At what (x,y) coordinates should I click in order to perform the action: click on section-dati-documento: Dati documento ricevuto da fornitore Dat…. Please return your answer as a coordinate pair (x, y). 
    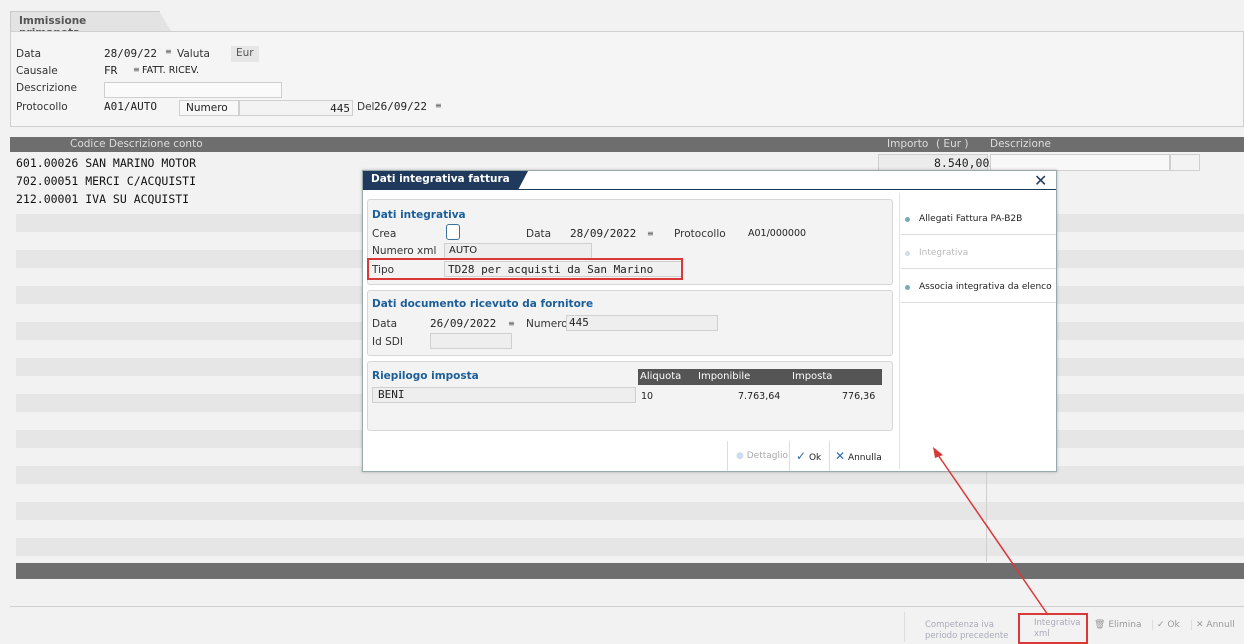
    Looking at the image, I should click on (630, 323).